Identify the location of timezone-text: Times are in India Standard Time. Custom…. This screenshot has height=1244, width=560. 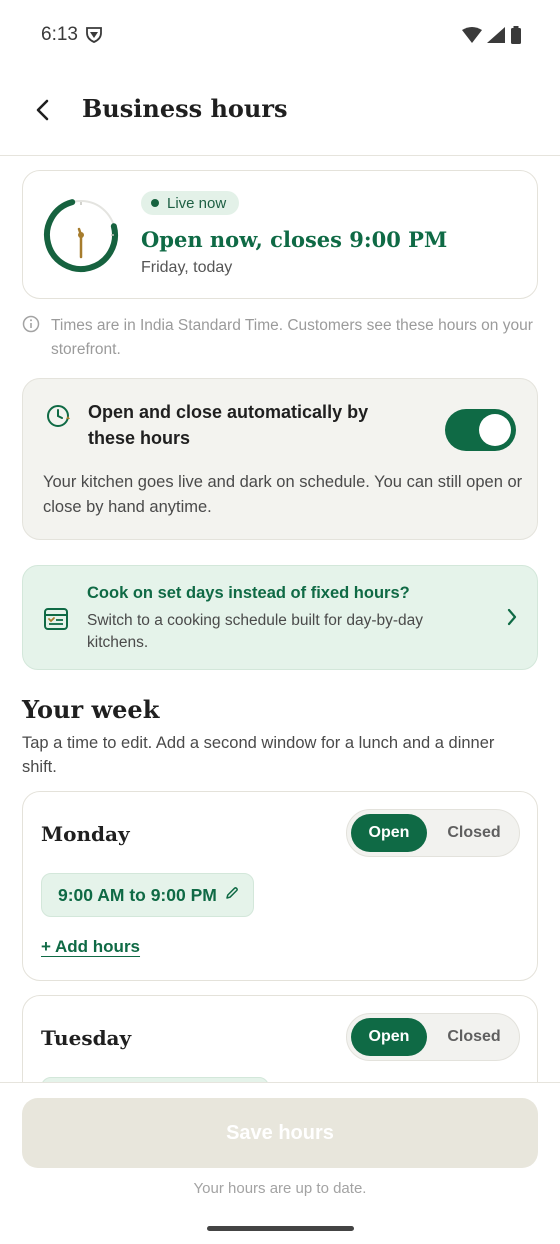
(292, 337).